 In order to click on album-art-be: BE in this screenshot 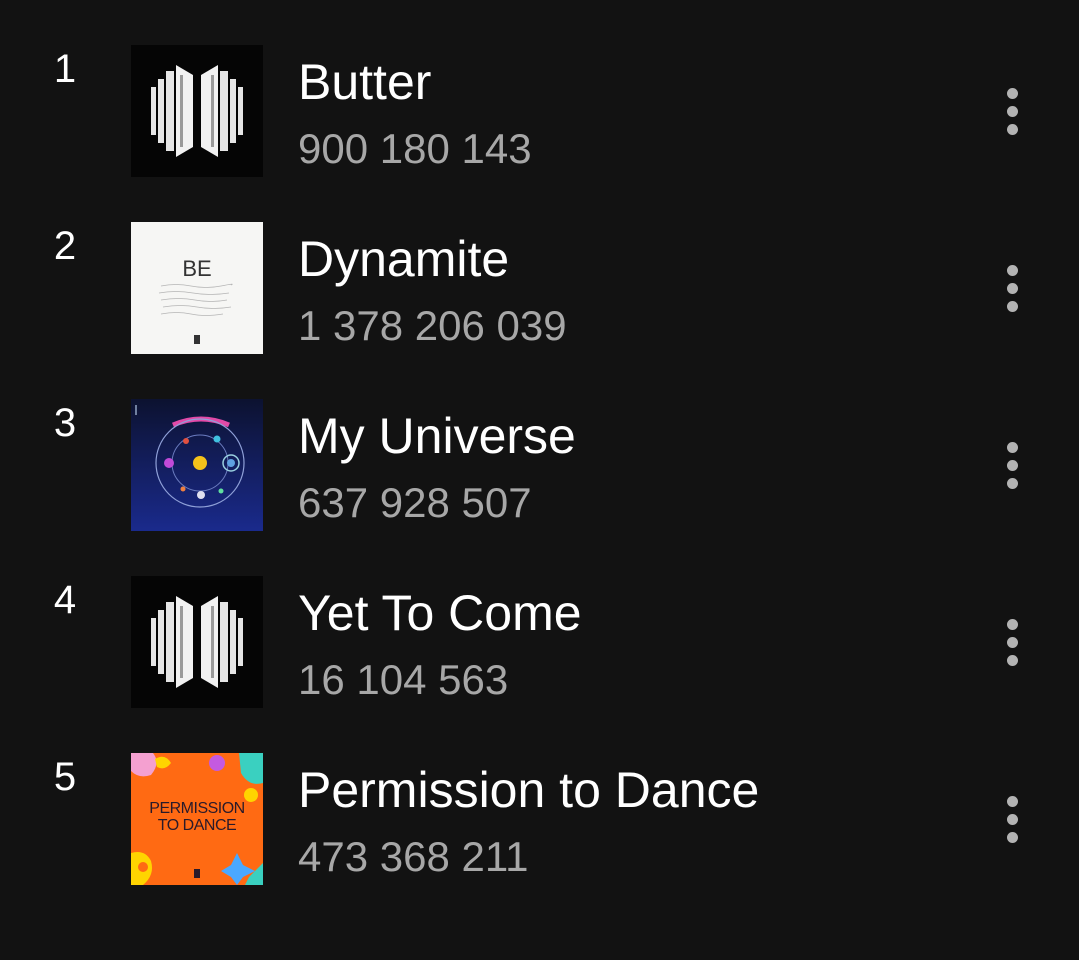, I will do `click(197, 288)`.